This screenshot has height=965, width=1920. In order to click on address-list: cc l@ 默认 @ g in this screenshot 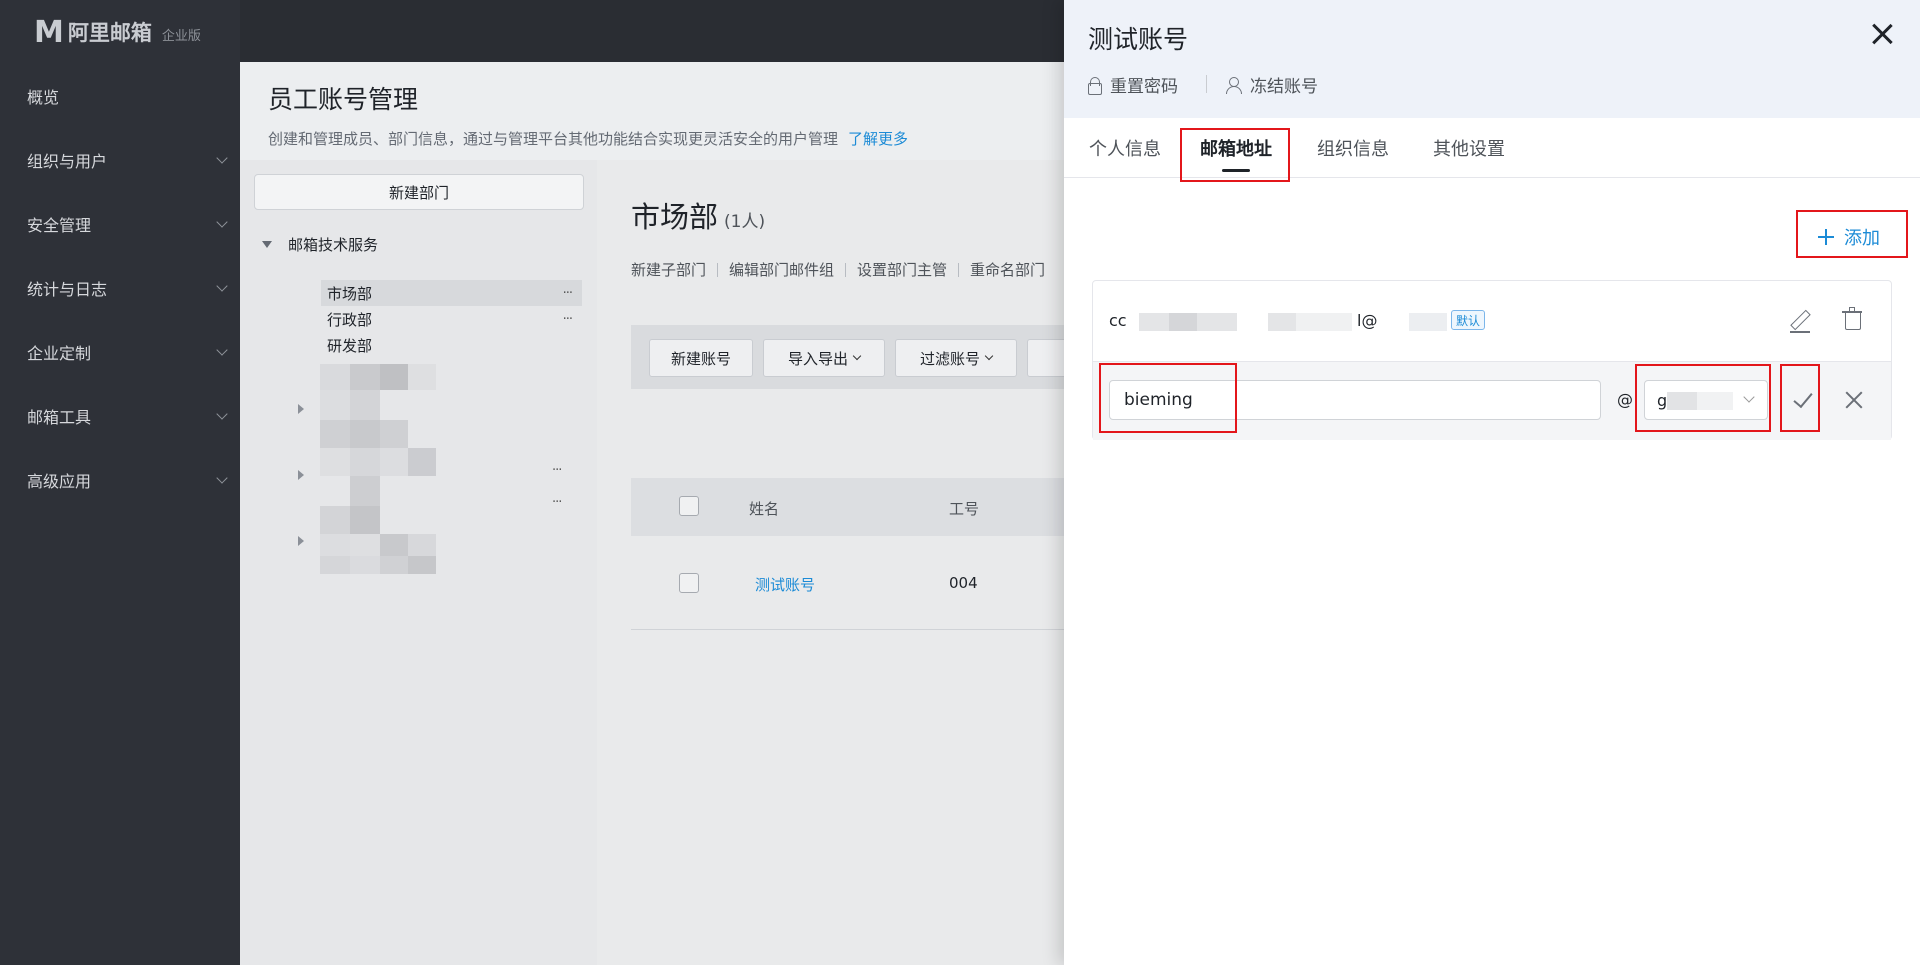, I will do `click(1492, 360)`.